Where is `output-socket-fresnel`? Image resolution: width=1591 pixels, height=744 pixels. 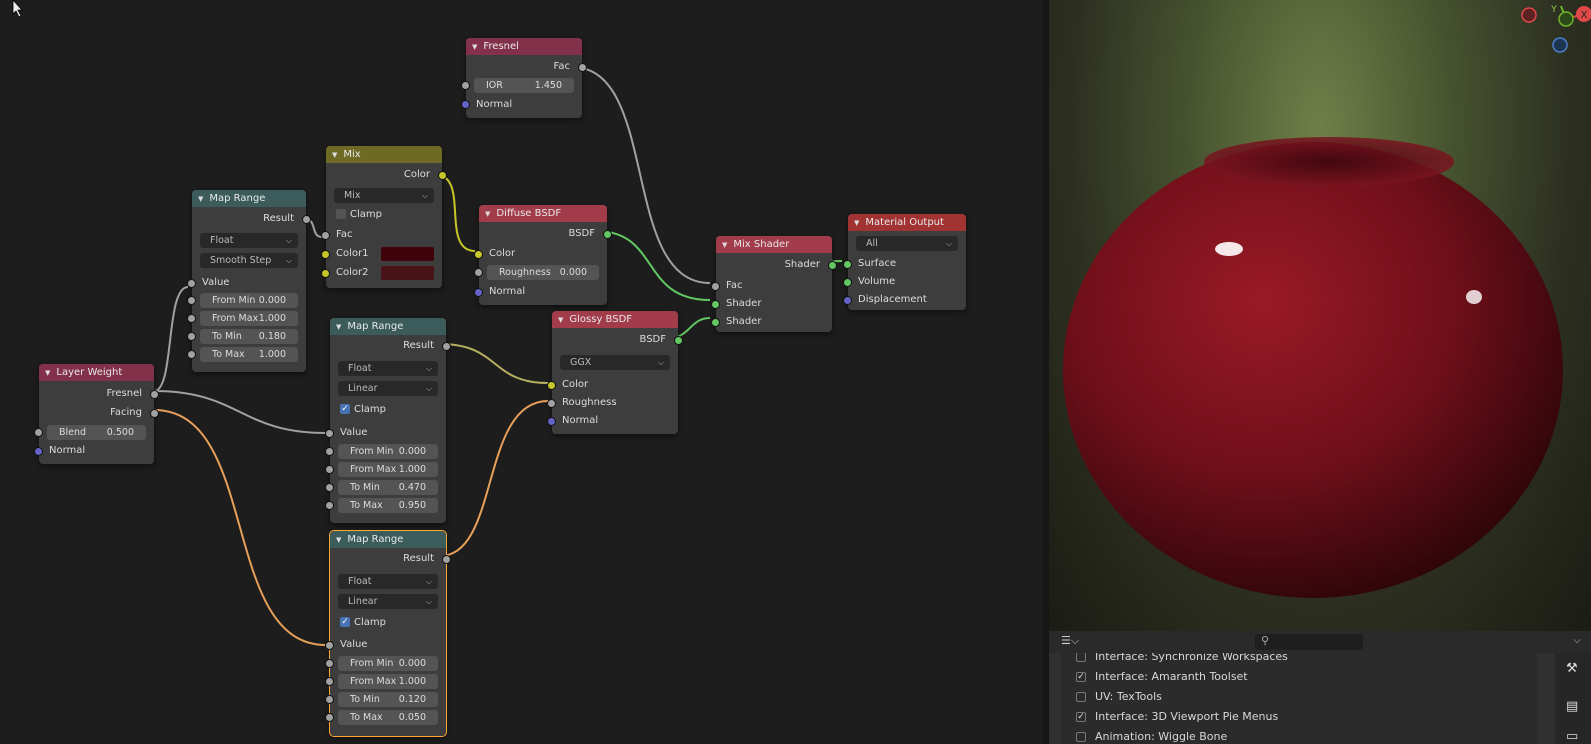 output-socket-fresnel is located at coordinates (154, 394).